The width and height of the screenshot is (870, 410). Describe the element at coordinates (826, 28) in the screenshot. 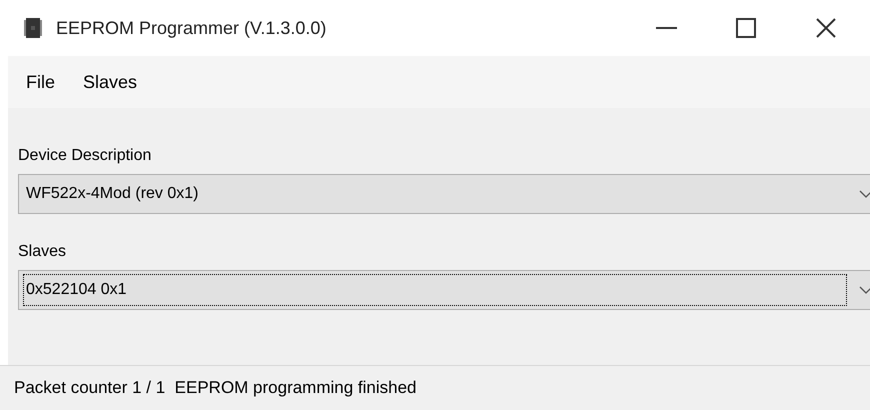

I see `close-icon` at that location.